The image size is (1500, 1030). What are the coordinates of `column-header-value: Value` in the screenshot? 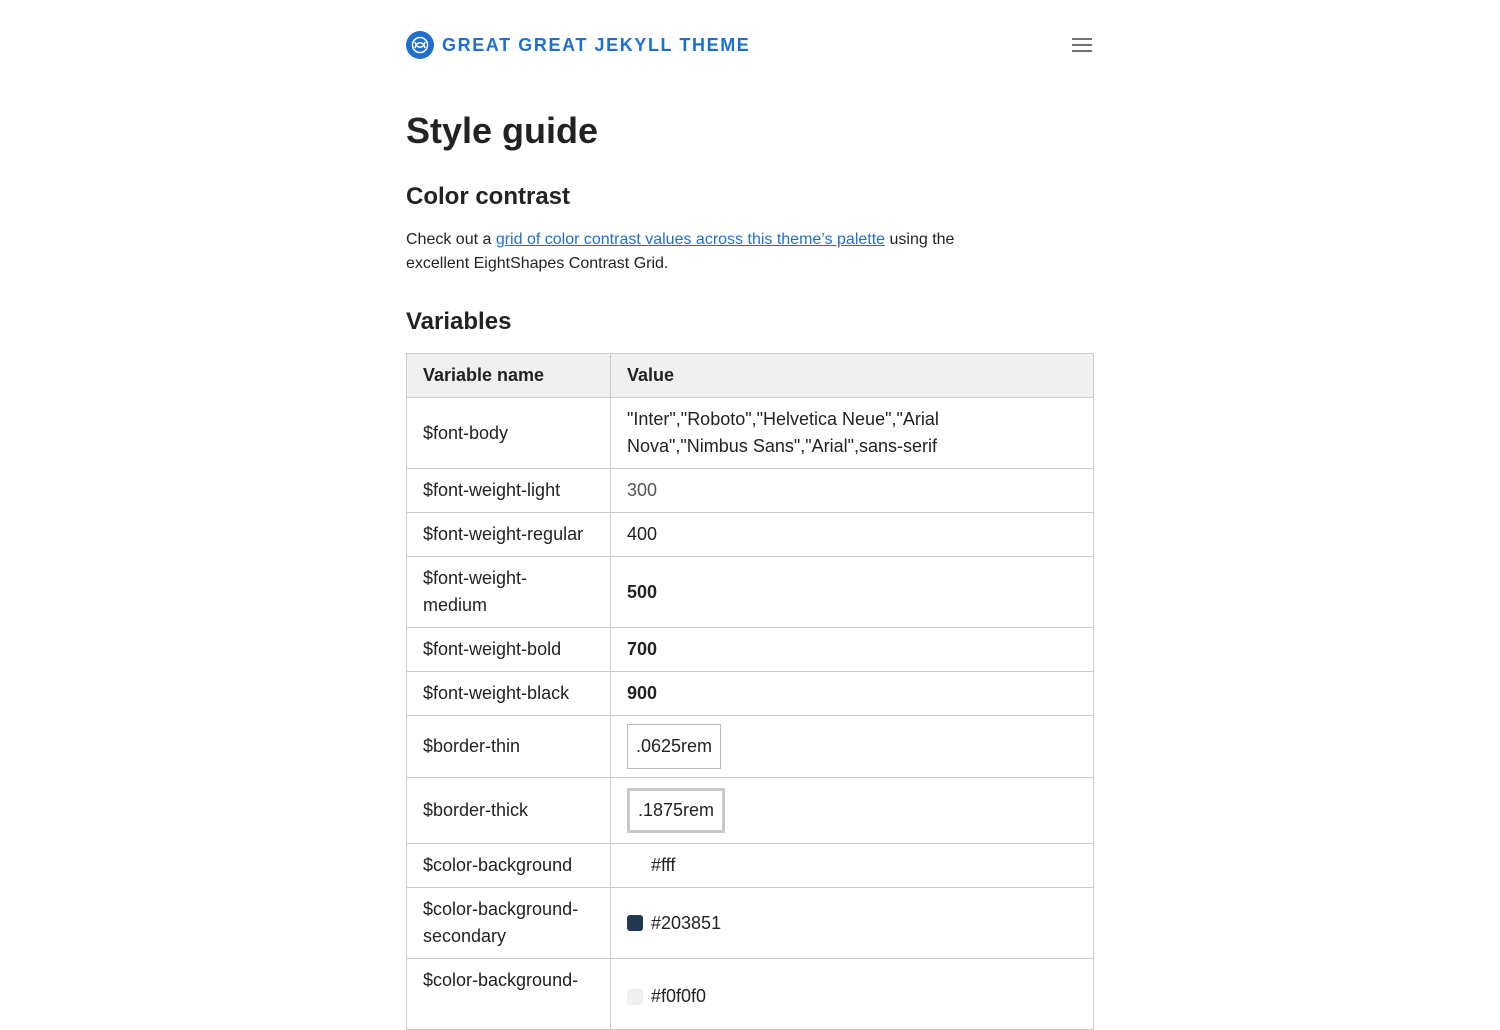 It's located at (852, 375).